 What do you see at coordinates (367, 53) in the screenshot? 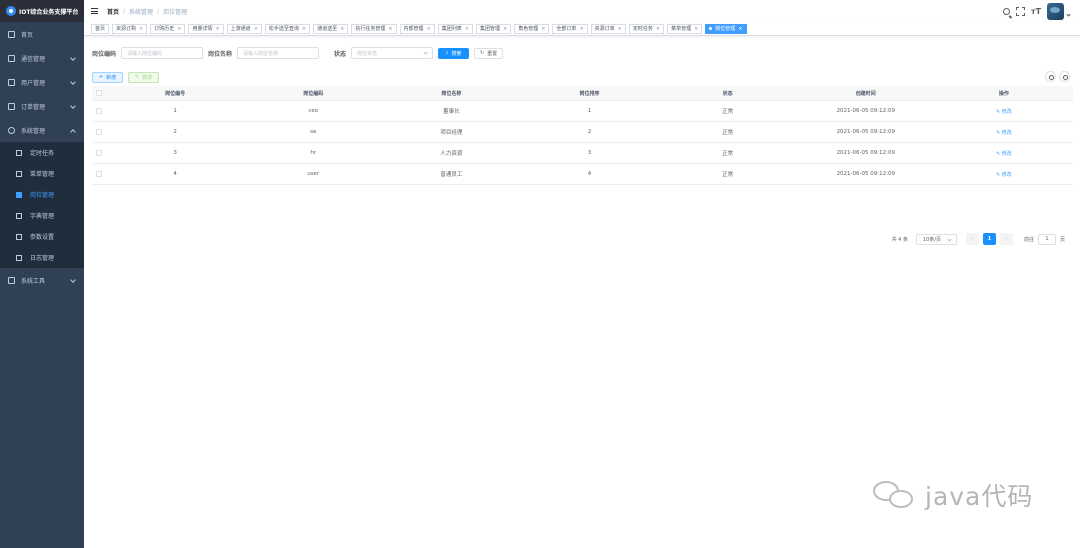
I see `status-placeholder: 岗位状态` at bounding box center [367, 53].